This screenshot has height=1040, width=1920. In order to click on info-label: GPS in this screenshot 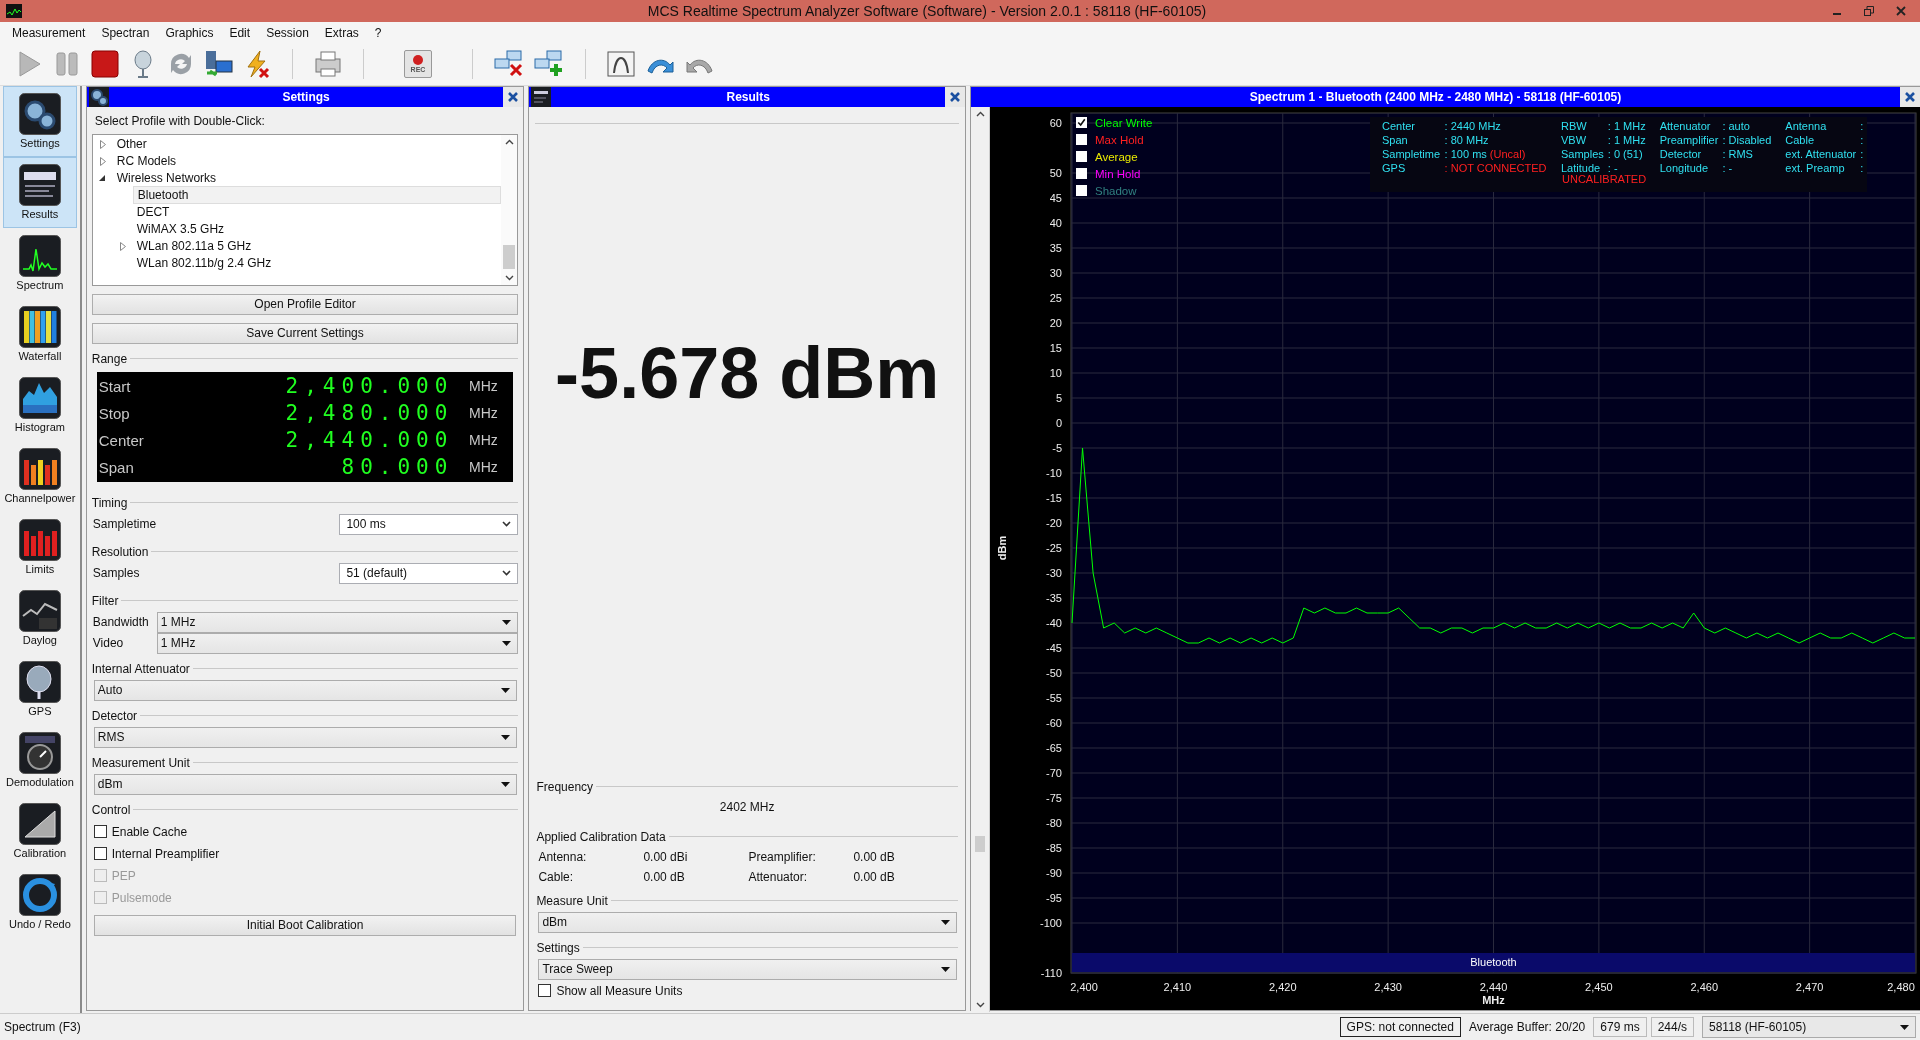, I will do `click(1394, 167)`.